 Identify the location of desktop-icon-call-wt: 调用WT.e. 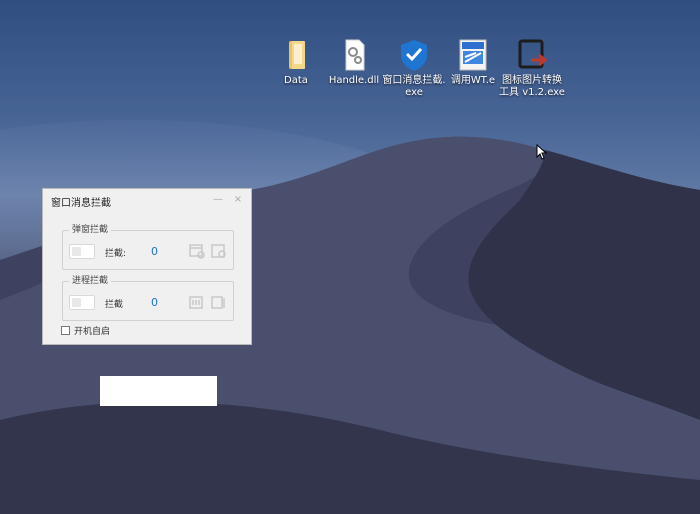
(473, 62).